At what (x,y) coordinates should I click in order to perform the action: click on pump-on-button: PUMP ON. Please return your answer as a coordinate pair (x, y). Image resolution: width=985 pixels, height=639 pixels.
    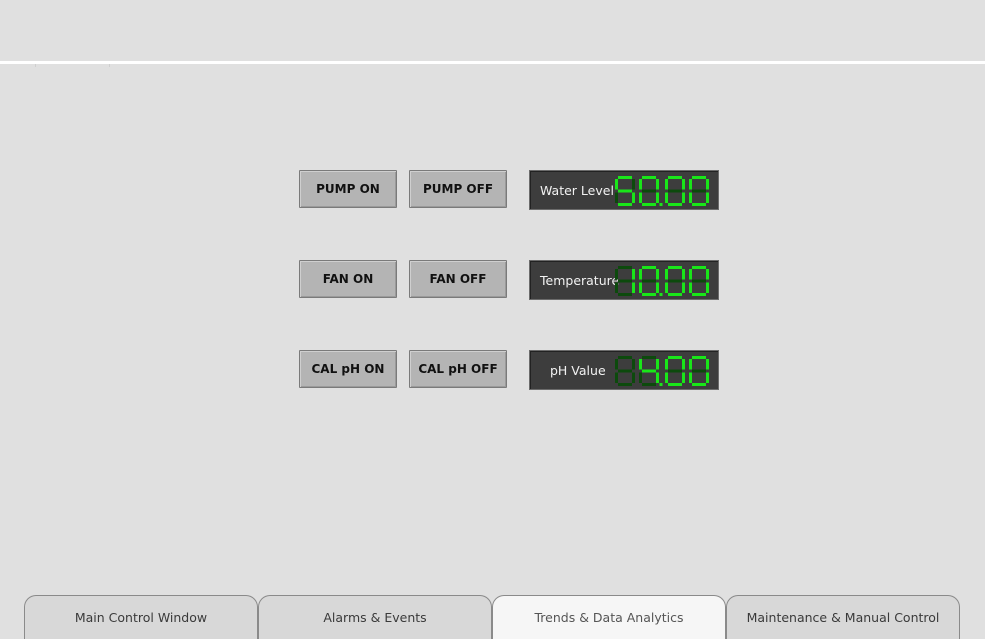
    Looking at the image, I should click on (348, 189).